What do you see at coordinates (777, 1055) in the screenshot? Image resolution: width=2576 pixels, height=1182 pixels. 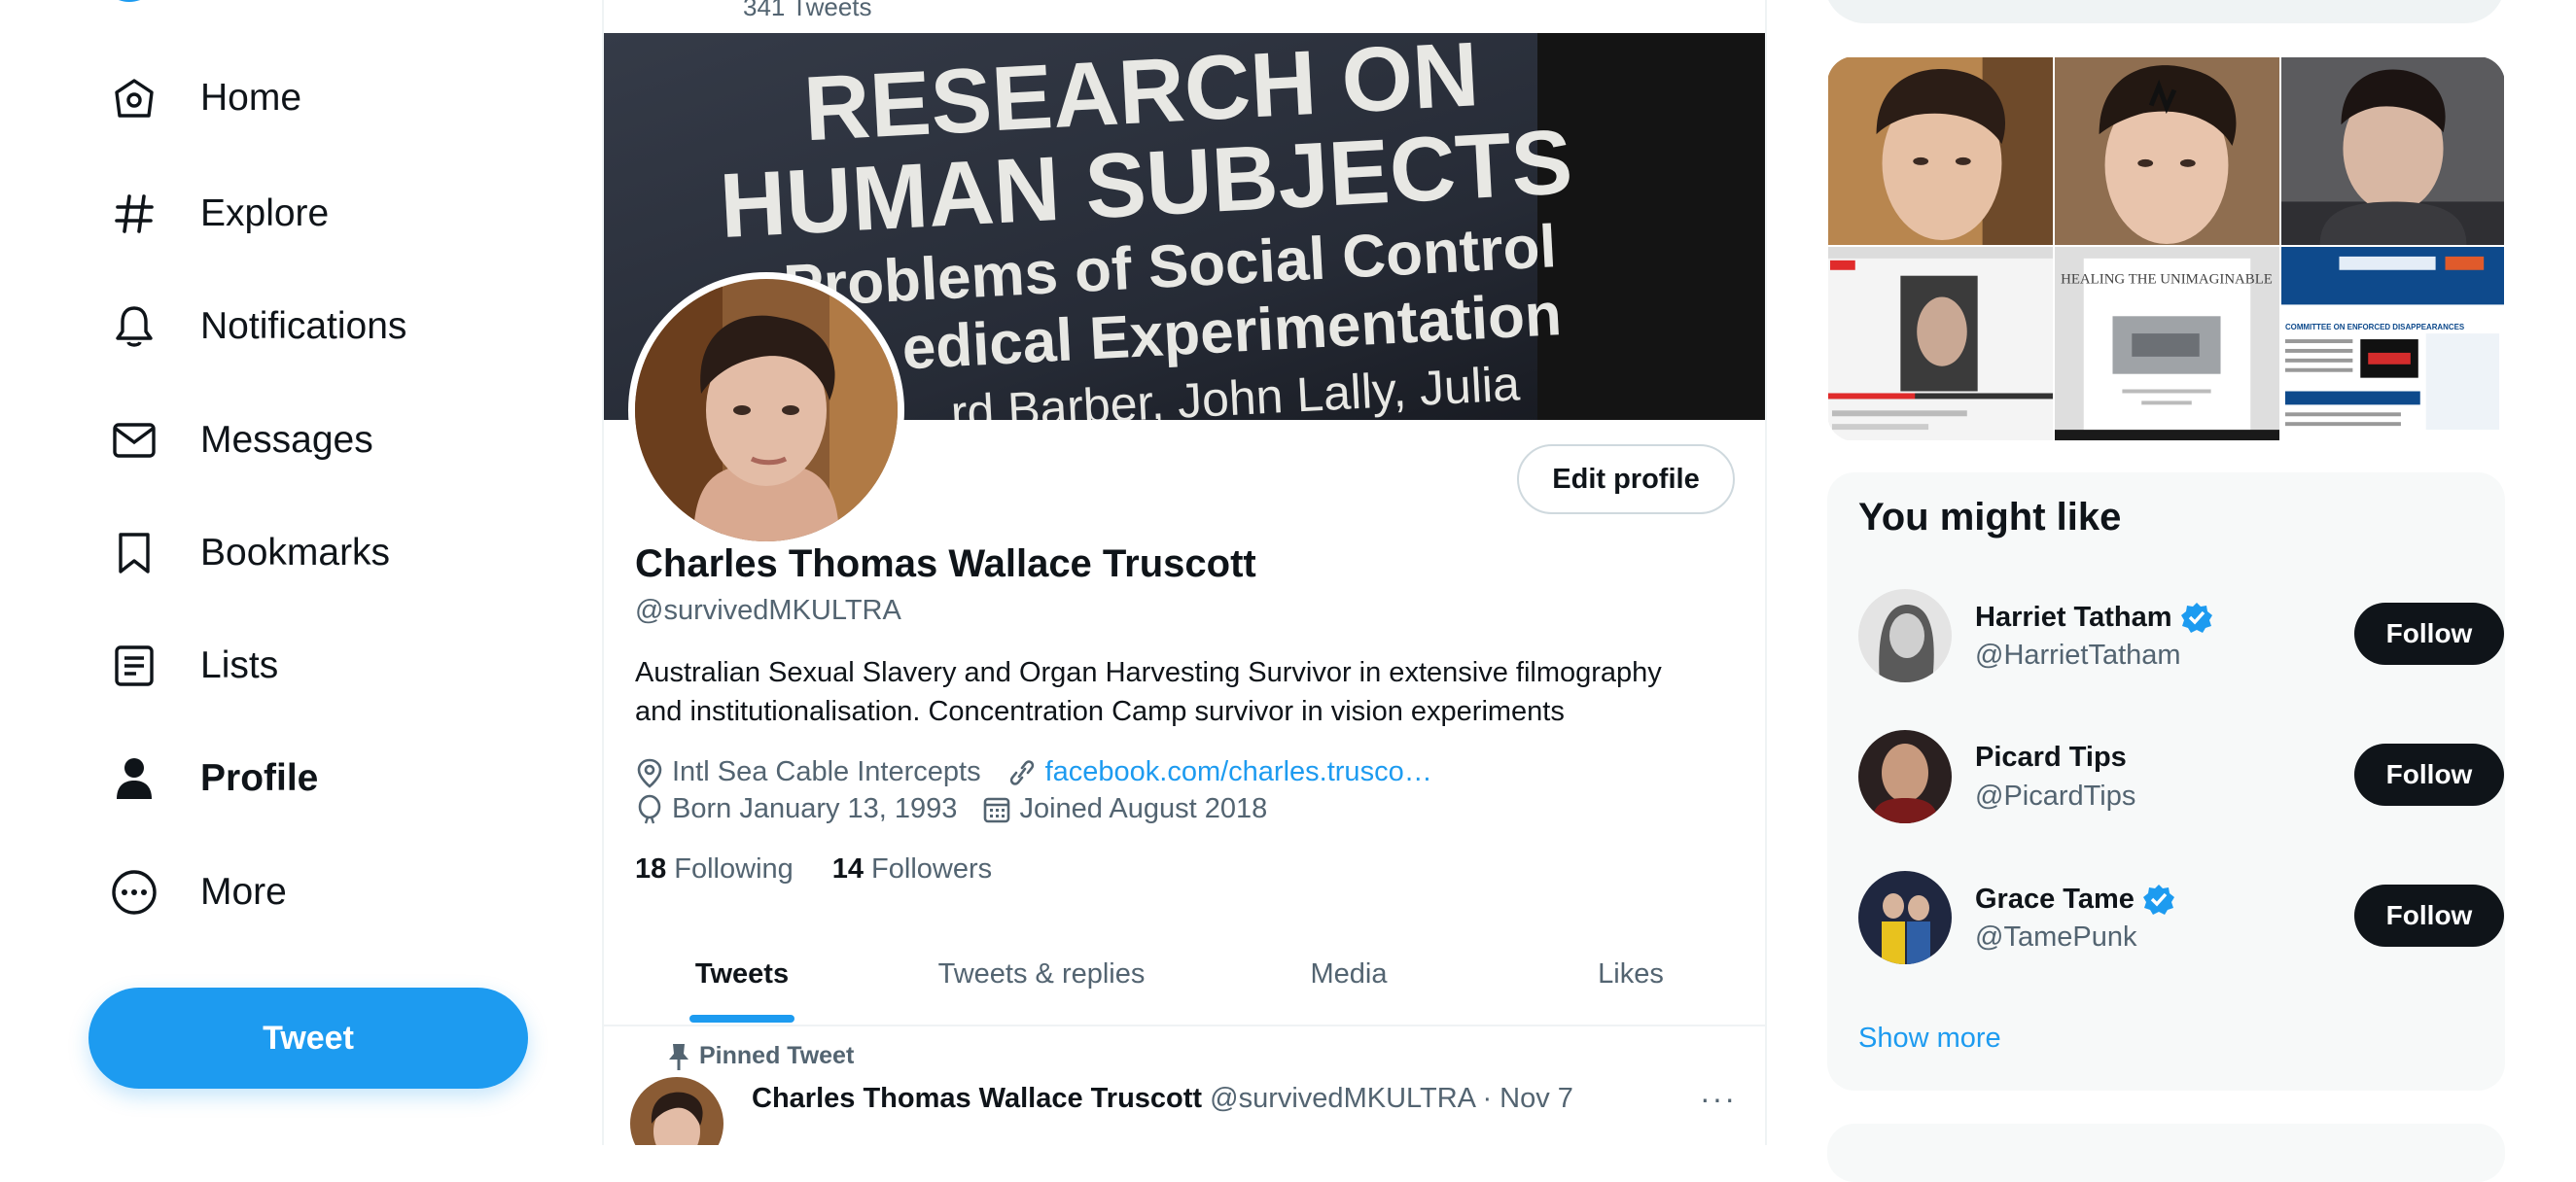 I see `pinned-text: Pinned Tweet` at bounding box center [777, 1055].